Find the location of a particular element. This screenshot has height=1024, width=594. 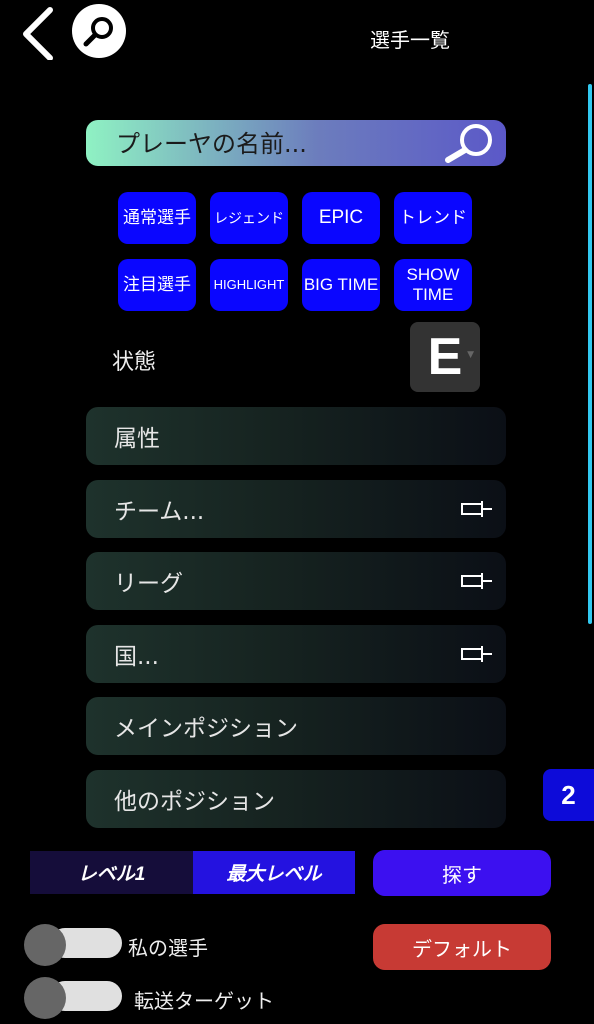

chip-big-time: BIG TIME is located at coordinates (341, 285).